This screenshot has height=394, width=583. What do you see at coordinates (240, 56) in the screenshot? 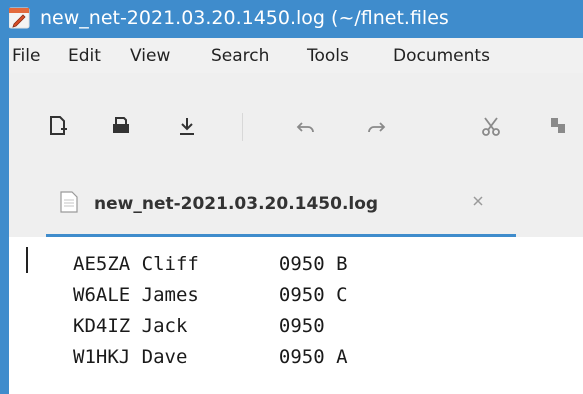
I see `menu-search: Search` at bounding box center [240, 56].